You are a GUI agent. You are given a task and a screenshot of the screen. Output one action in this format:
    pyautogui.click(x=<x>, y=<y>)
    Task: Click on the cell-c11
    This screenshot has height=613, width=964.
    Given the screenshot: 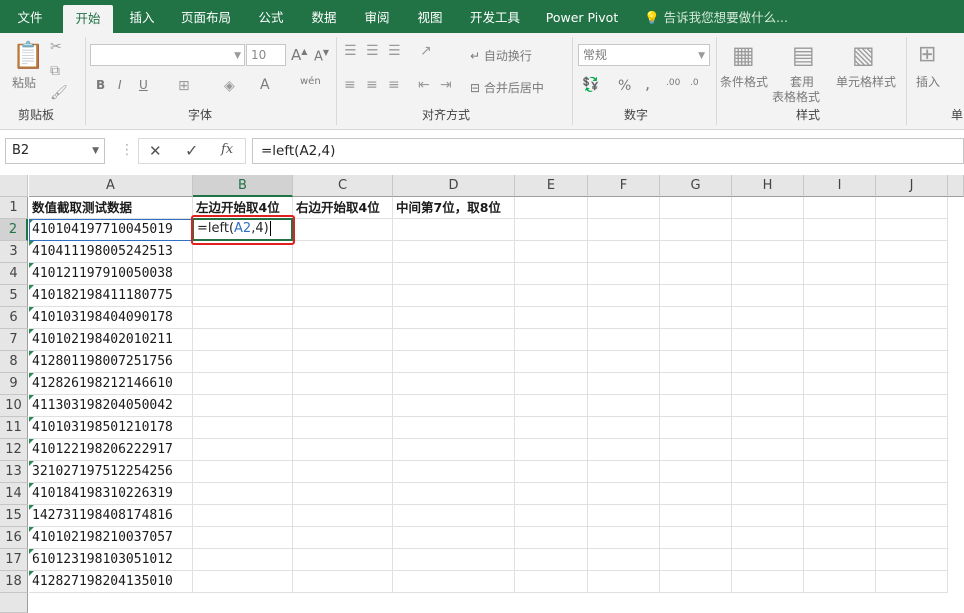 What is the action you would take?
    pyautogui.click(x=343, y=428)
    